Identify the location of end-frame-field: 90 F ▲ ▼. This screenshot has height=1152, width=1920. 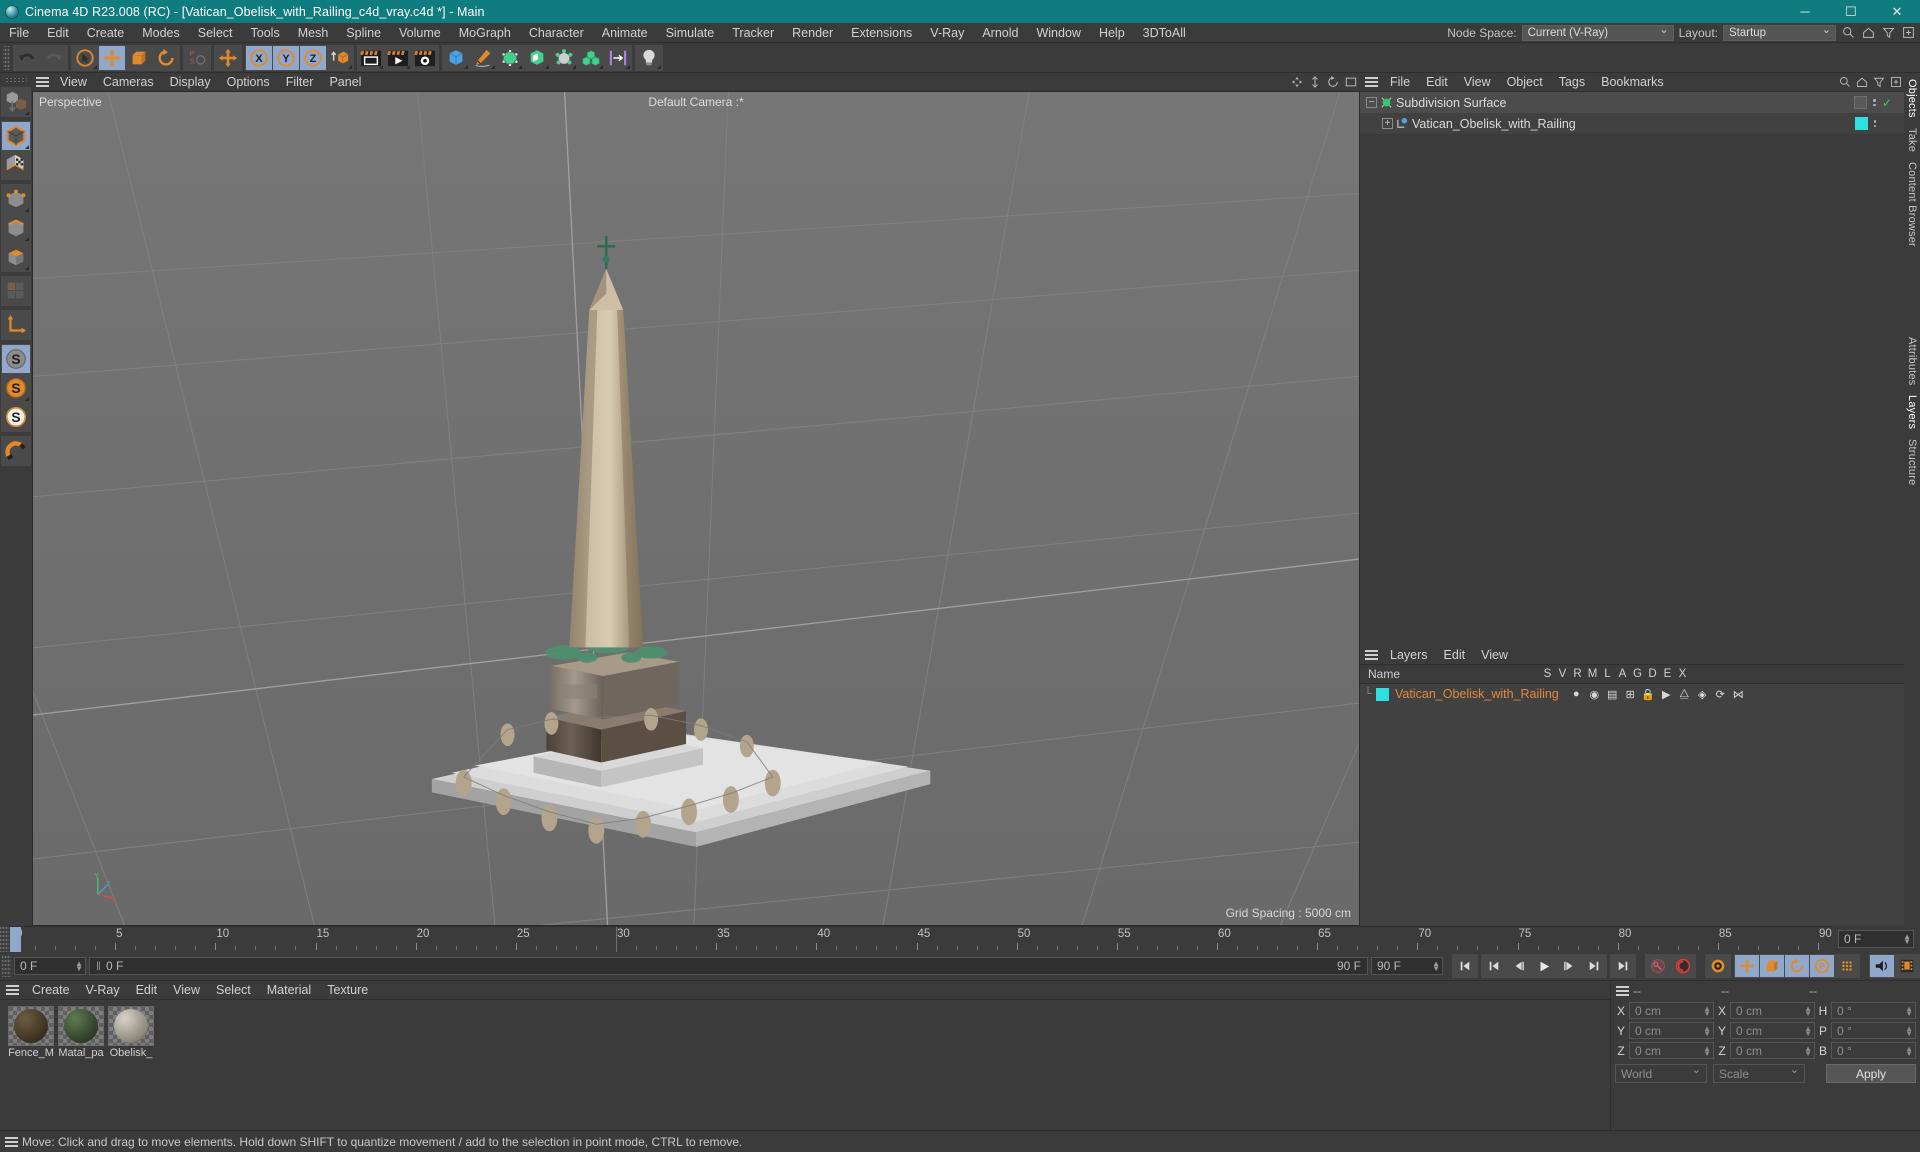
(1407, 966).